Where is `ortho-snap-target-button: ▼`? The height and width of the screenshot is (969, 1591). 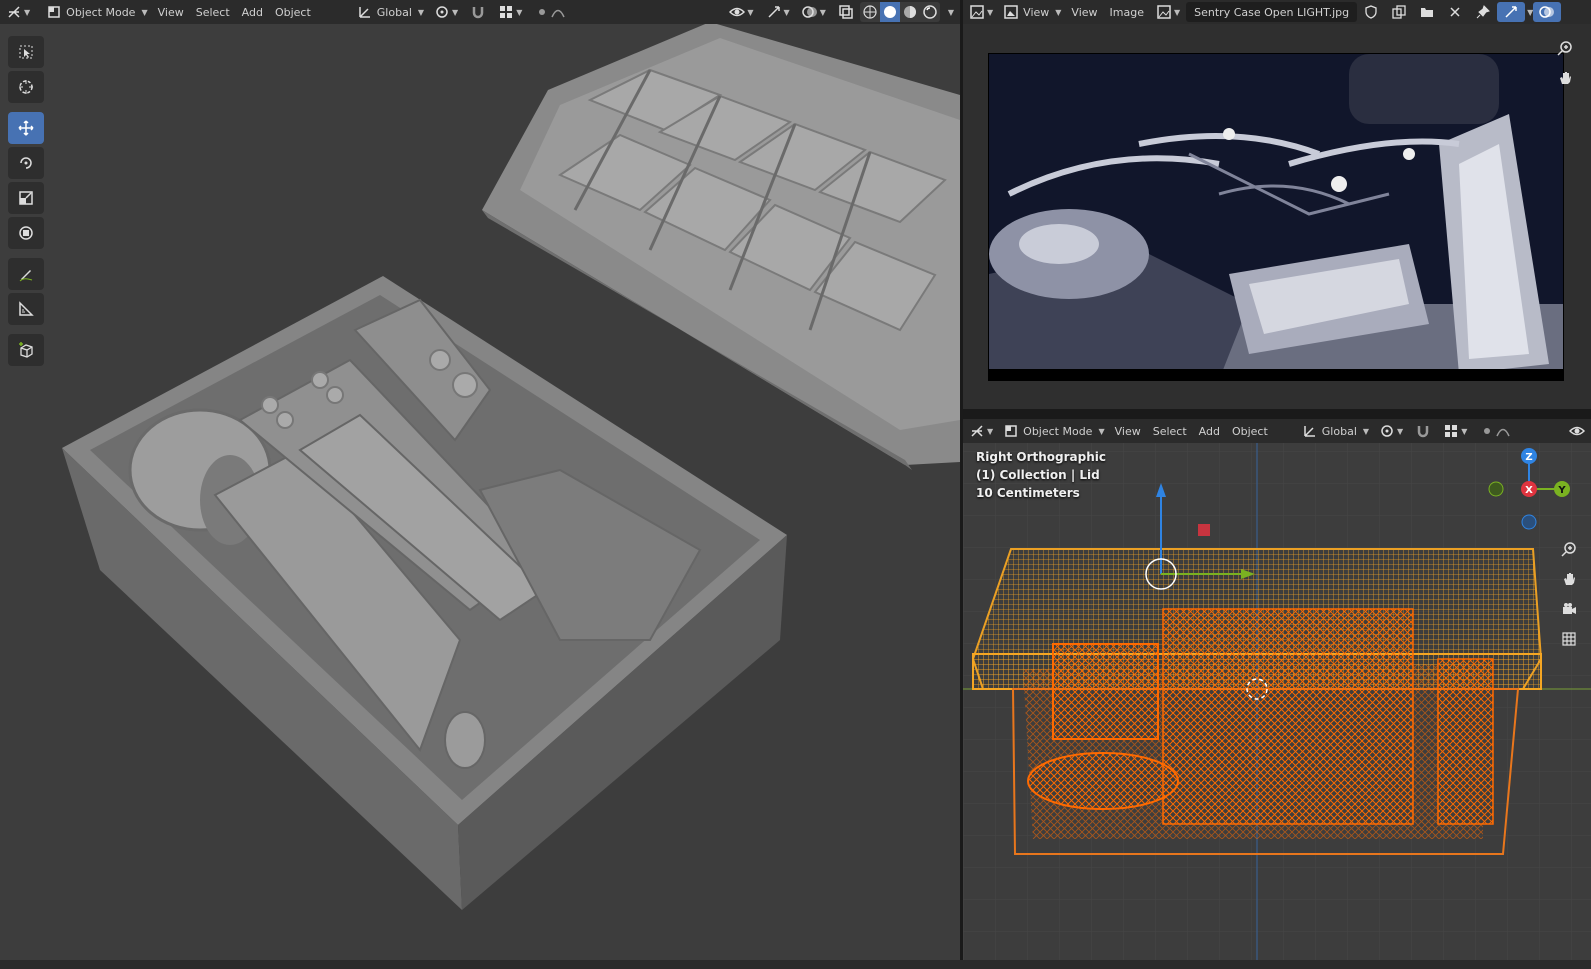 ortho-snap-target-button: ▼ is located at coordinates (1455, 431).